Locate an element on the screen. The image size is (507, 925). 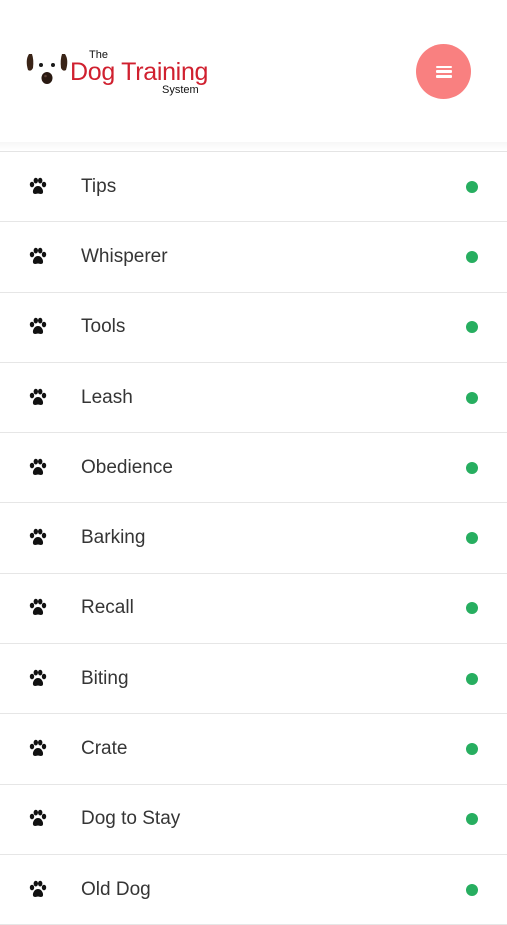
dog-face-icon is located at coordinates (47, 69).